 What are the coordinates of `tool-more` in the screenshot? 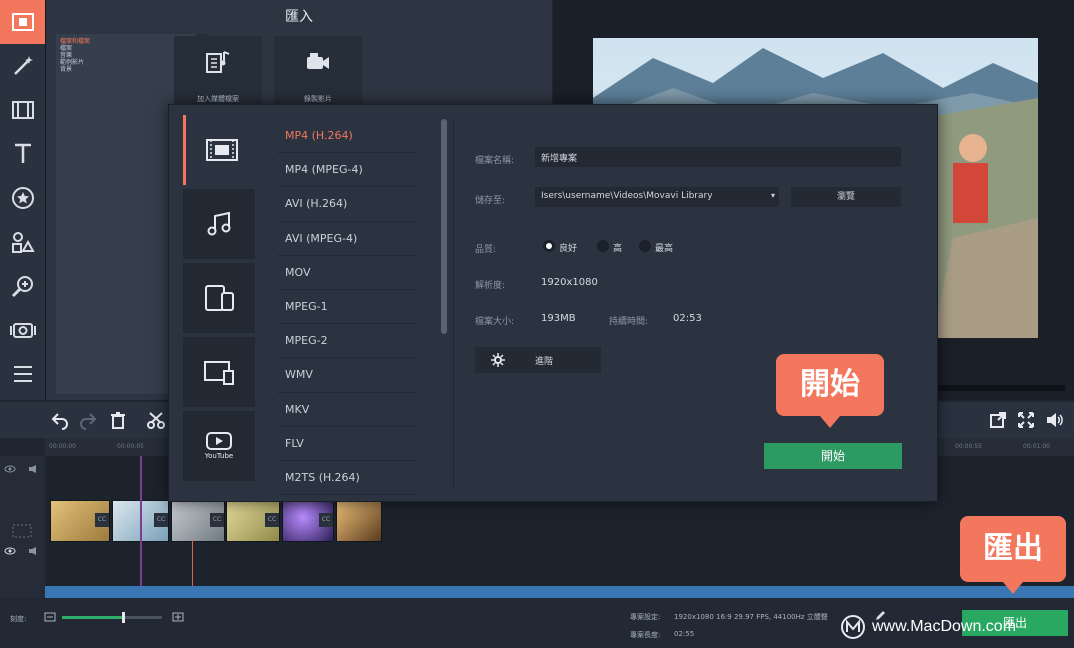 It's located at (22, 374).